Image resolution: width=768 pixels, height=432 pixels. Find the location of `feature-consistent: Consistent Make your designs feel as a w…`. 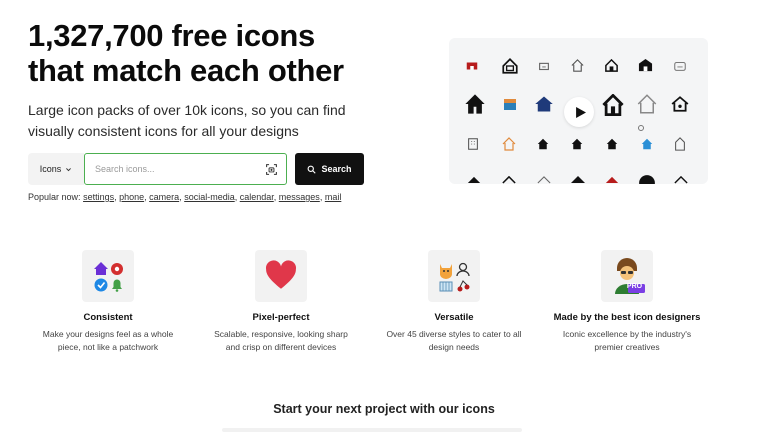

feature-consistent: Consistent Make your designs feel as a w… is located at coordinates (108, 302).